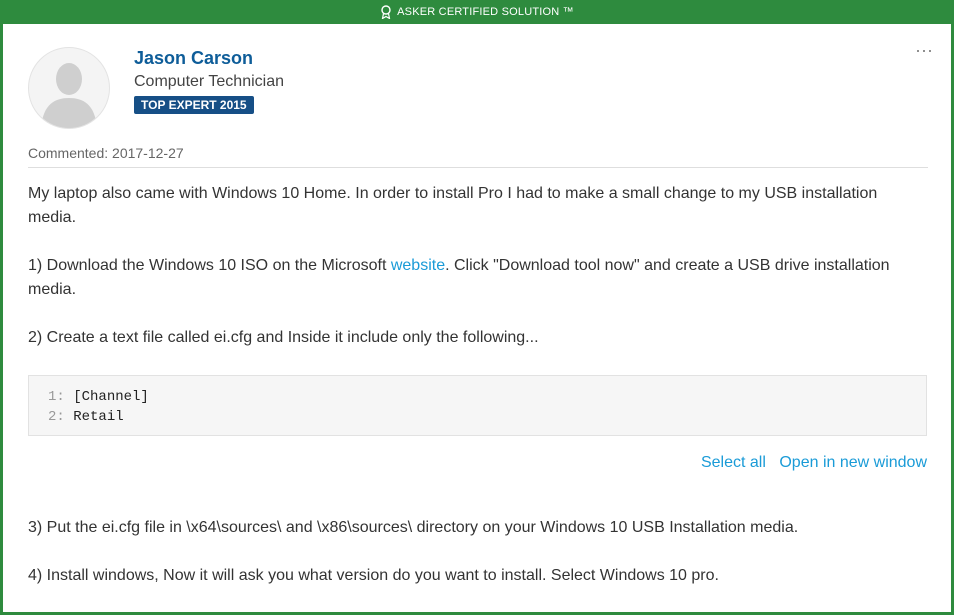  What do you see at coordinates (193, 58) in the screenshot?
I see `author-name: Jason Carson` at bounding box center [193, 58].